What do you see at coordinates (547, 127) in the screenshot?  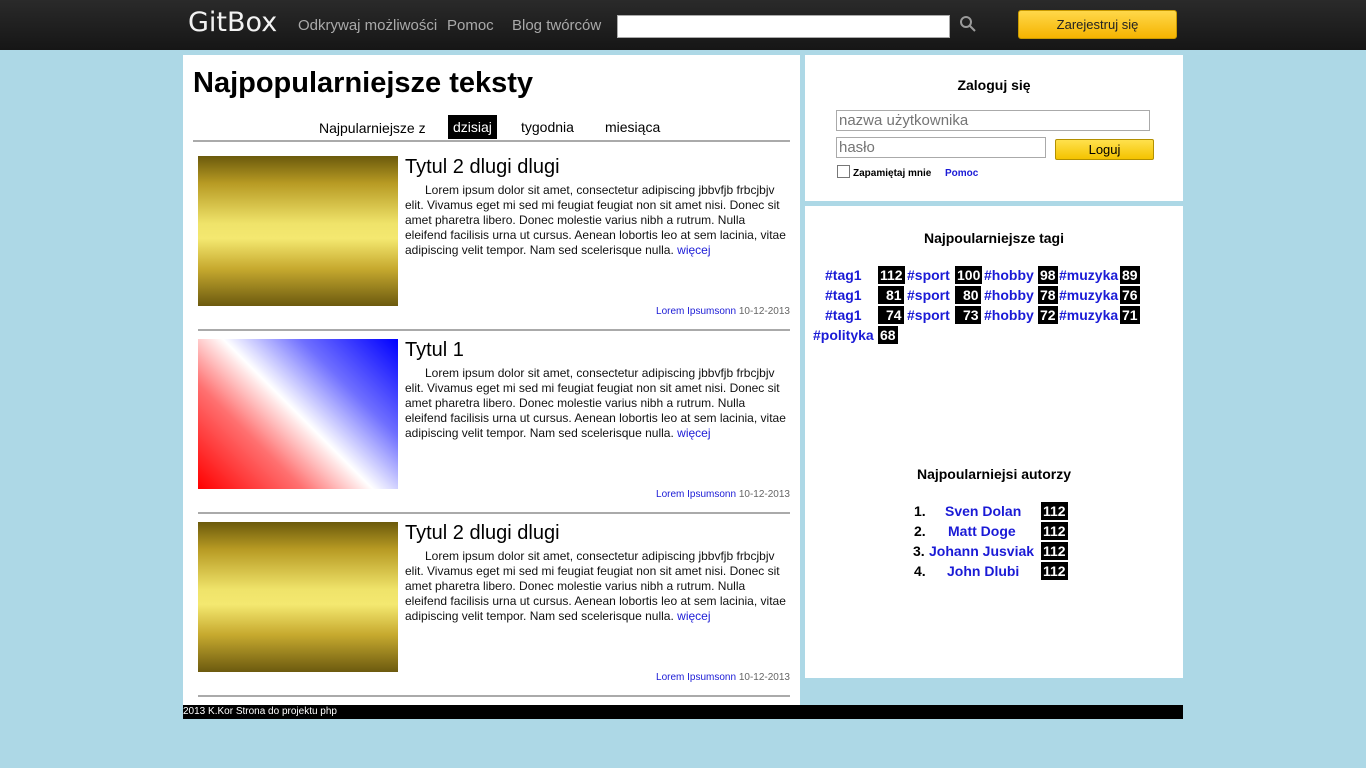 I see `tab-week: tygodnia` at bounding box center [547, 127].